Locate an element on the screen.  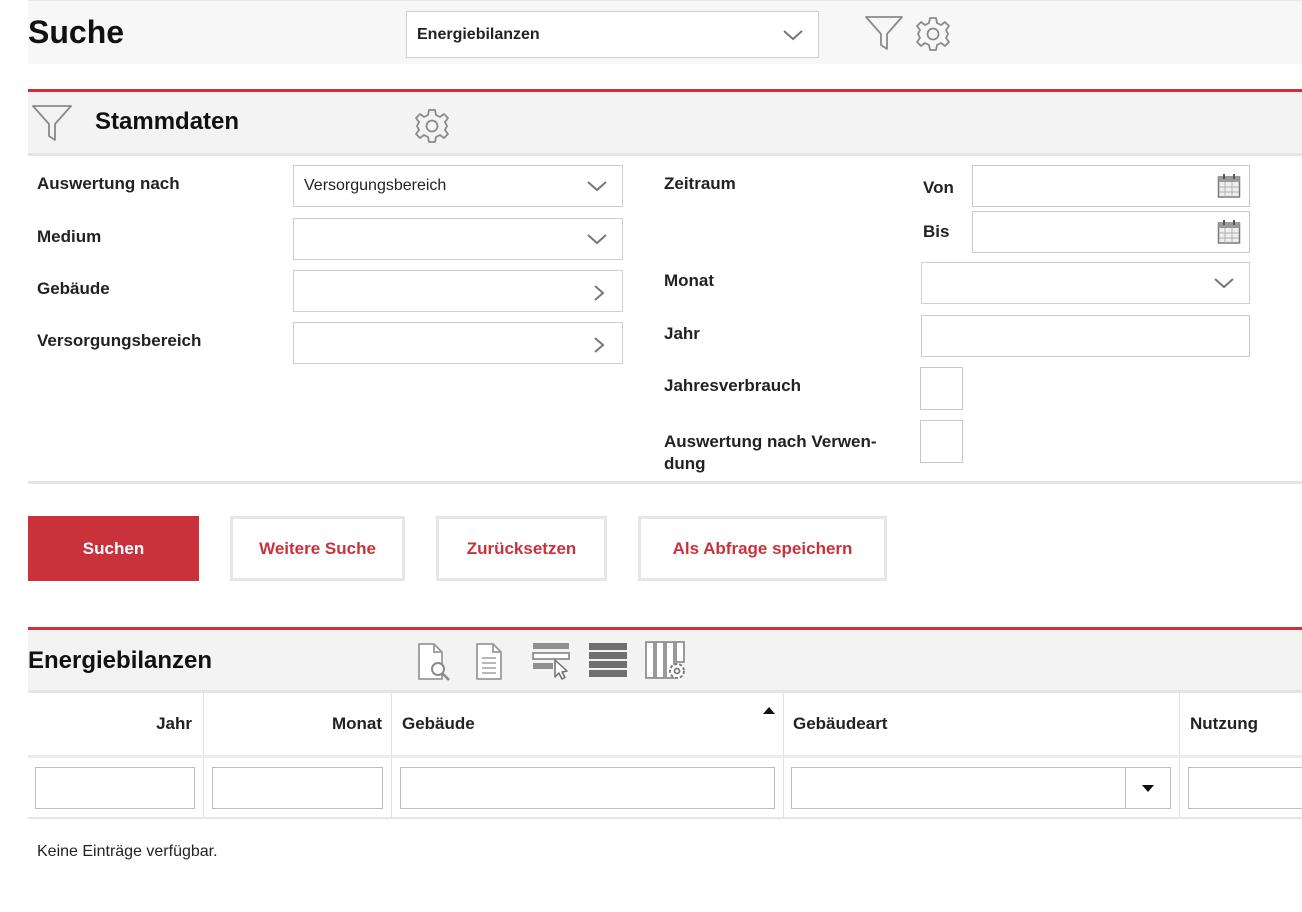
auswertung-select: Versorgungsbereich is located at coordinates (458, 186).